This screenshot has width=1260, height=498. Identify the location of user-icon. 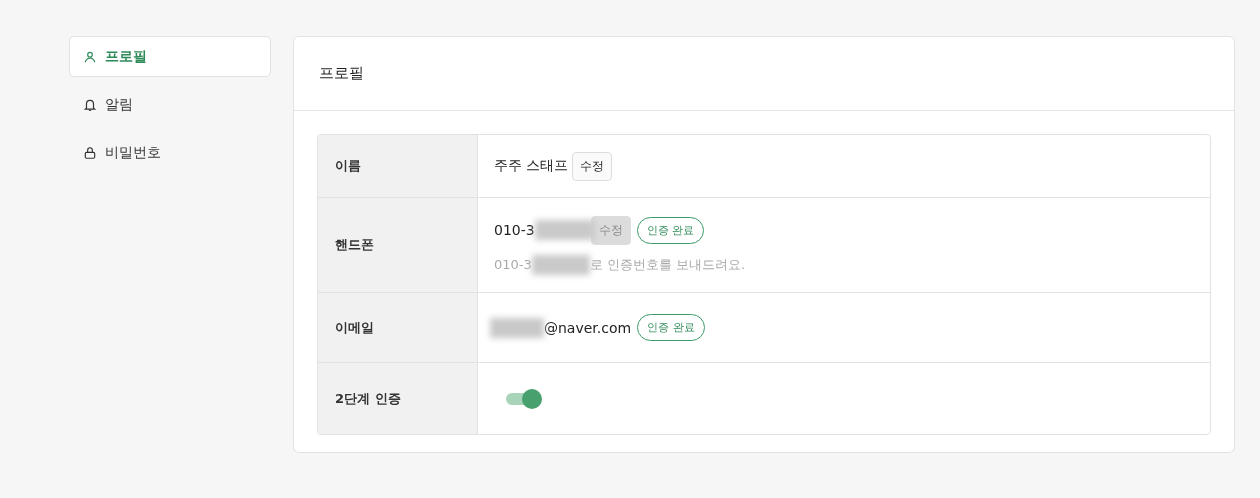
(90, 56).